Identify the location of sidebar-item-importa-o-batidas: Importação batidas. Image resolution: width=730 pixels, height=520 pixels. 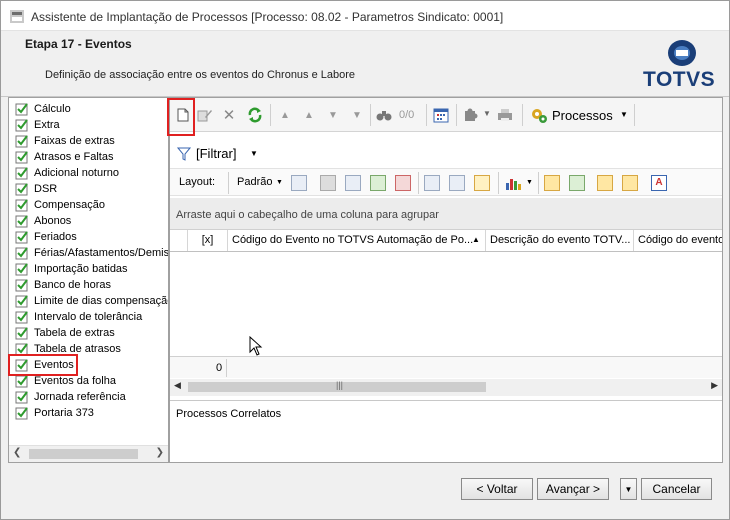
(88, 269).